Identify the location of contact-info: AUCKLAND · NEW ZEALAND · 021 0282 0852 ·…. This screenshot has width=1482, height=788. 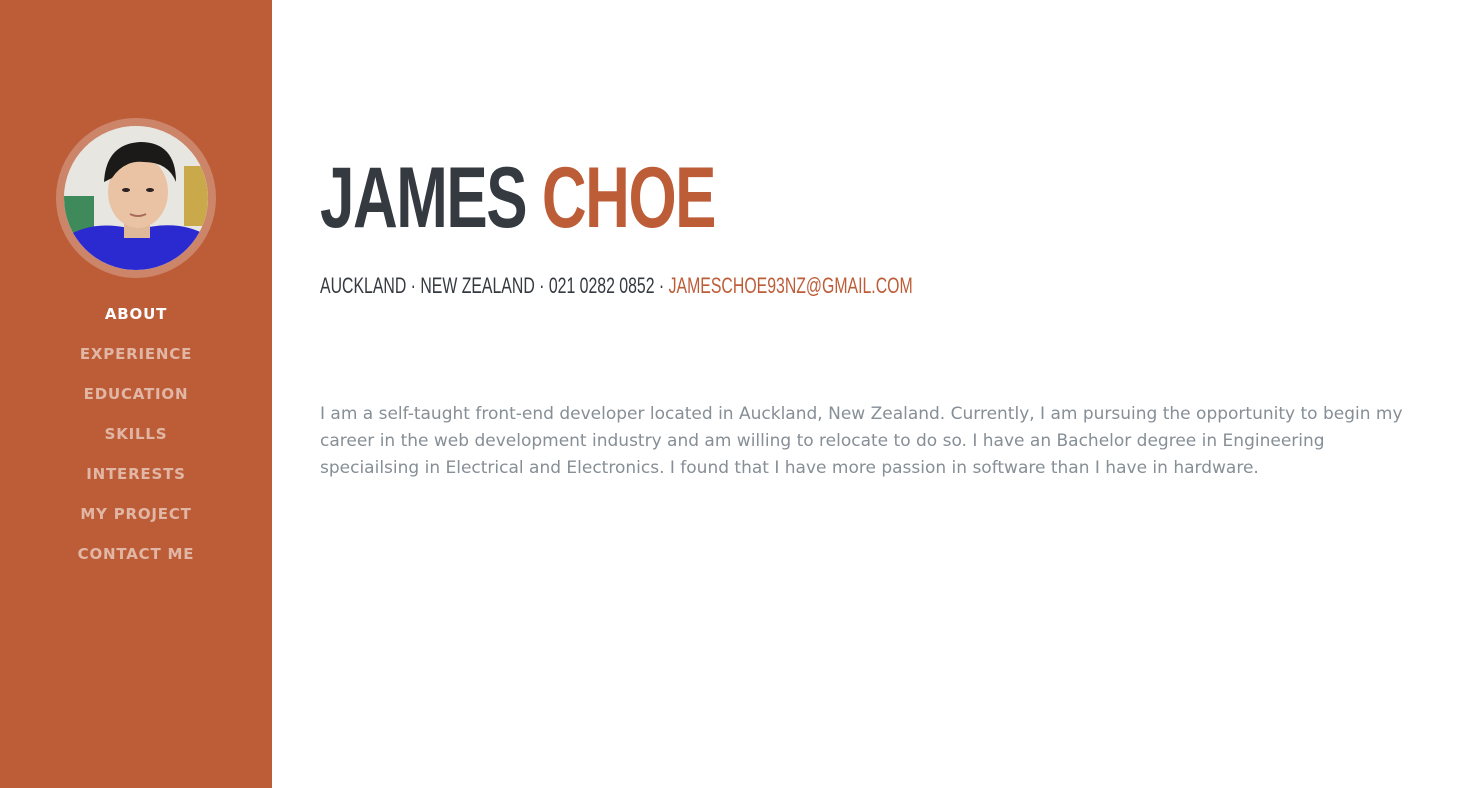
(616, 286).